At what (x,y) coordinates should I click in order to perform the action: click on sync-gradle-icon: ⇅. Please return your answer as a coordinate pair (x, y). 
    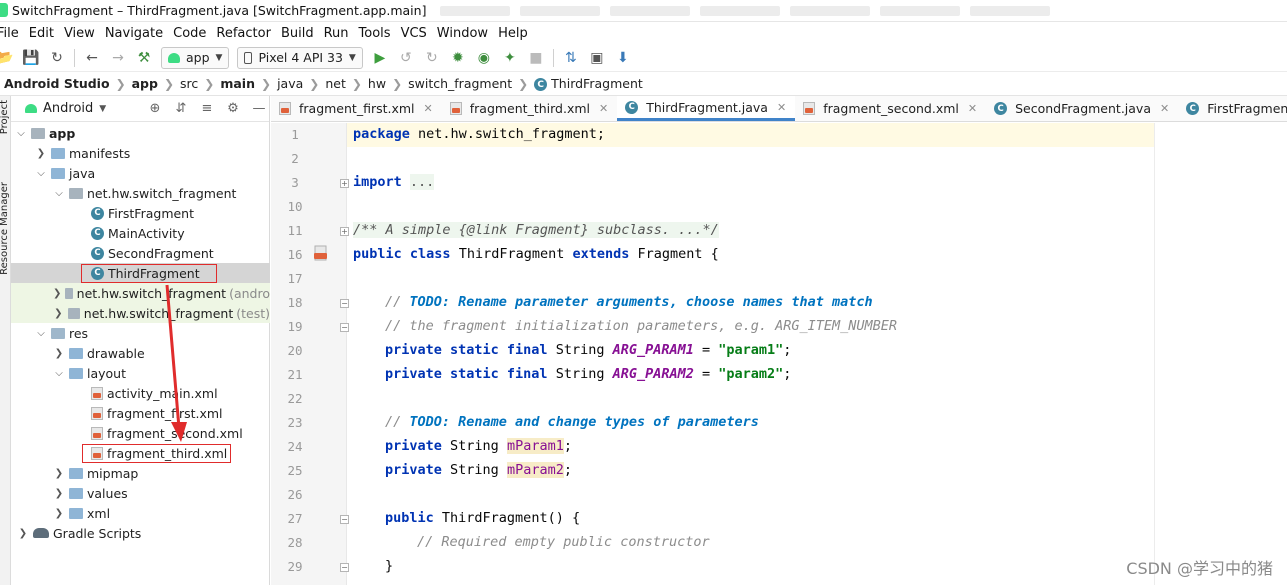
    Looking at the image, I should click on (571, 58).